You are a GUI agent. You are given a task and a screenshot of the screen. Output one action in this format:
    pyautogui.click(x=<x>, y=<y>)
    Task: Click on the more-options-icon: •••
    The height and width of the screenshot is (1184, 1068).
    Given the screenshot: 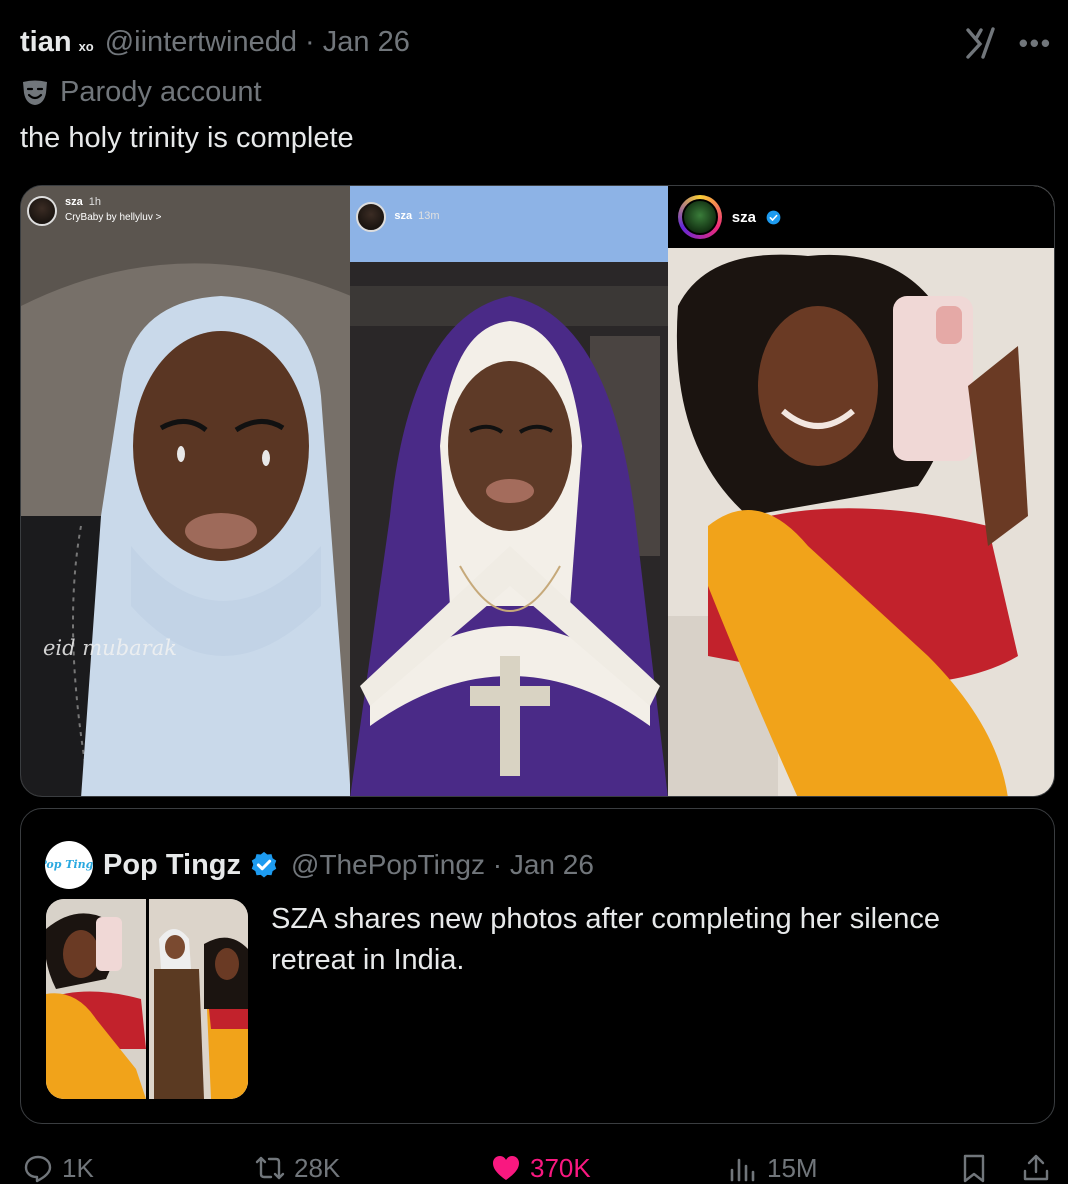 What is the action you would take?
    pyautogui.click(x=1035, y=43)
    